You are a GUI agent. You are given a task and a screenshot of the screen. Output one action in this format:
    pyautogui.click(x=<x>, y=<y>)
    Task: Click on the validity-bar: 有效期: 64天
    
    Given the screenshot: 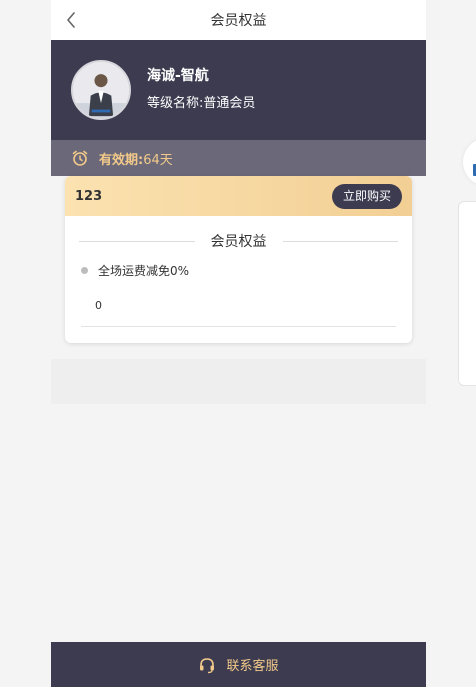 What is the action you would take?
    pyautogui.click(x=238, y=158)
    